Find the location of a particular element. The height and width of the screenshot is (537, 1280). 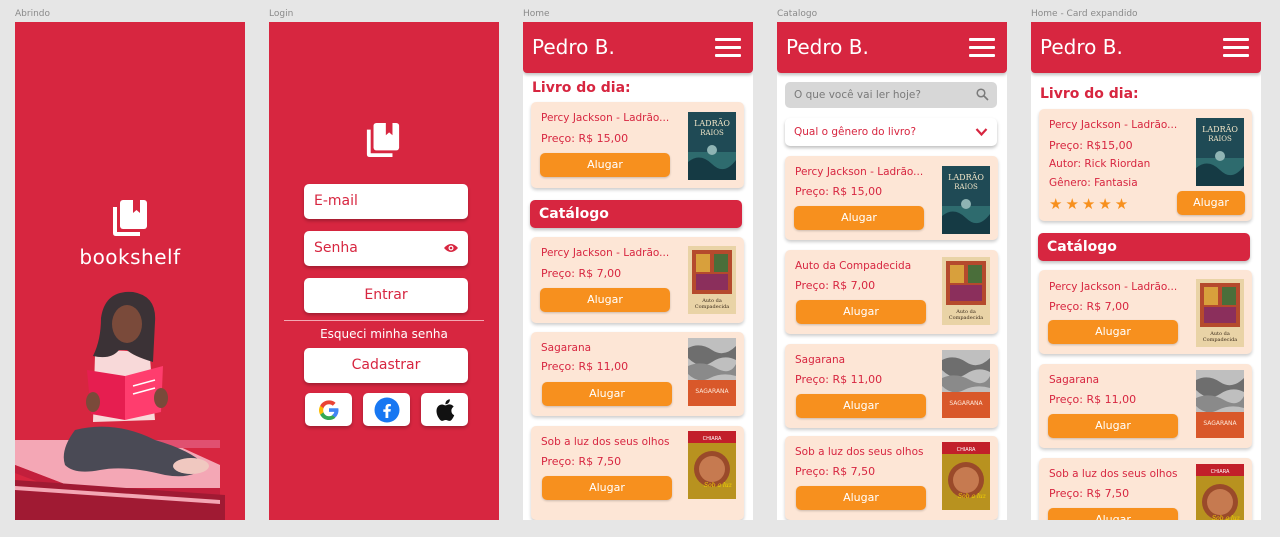

login-button: Entrar is located at coordinates (386, 295).